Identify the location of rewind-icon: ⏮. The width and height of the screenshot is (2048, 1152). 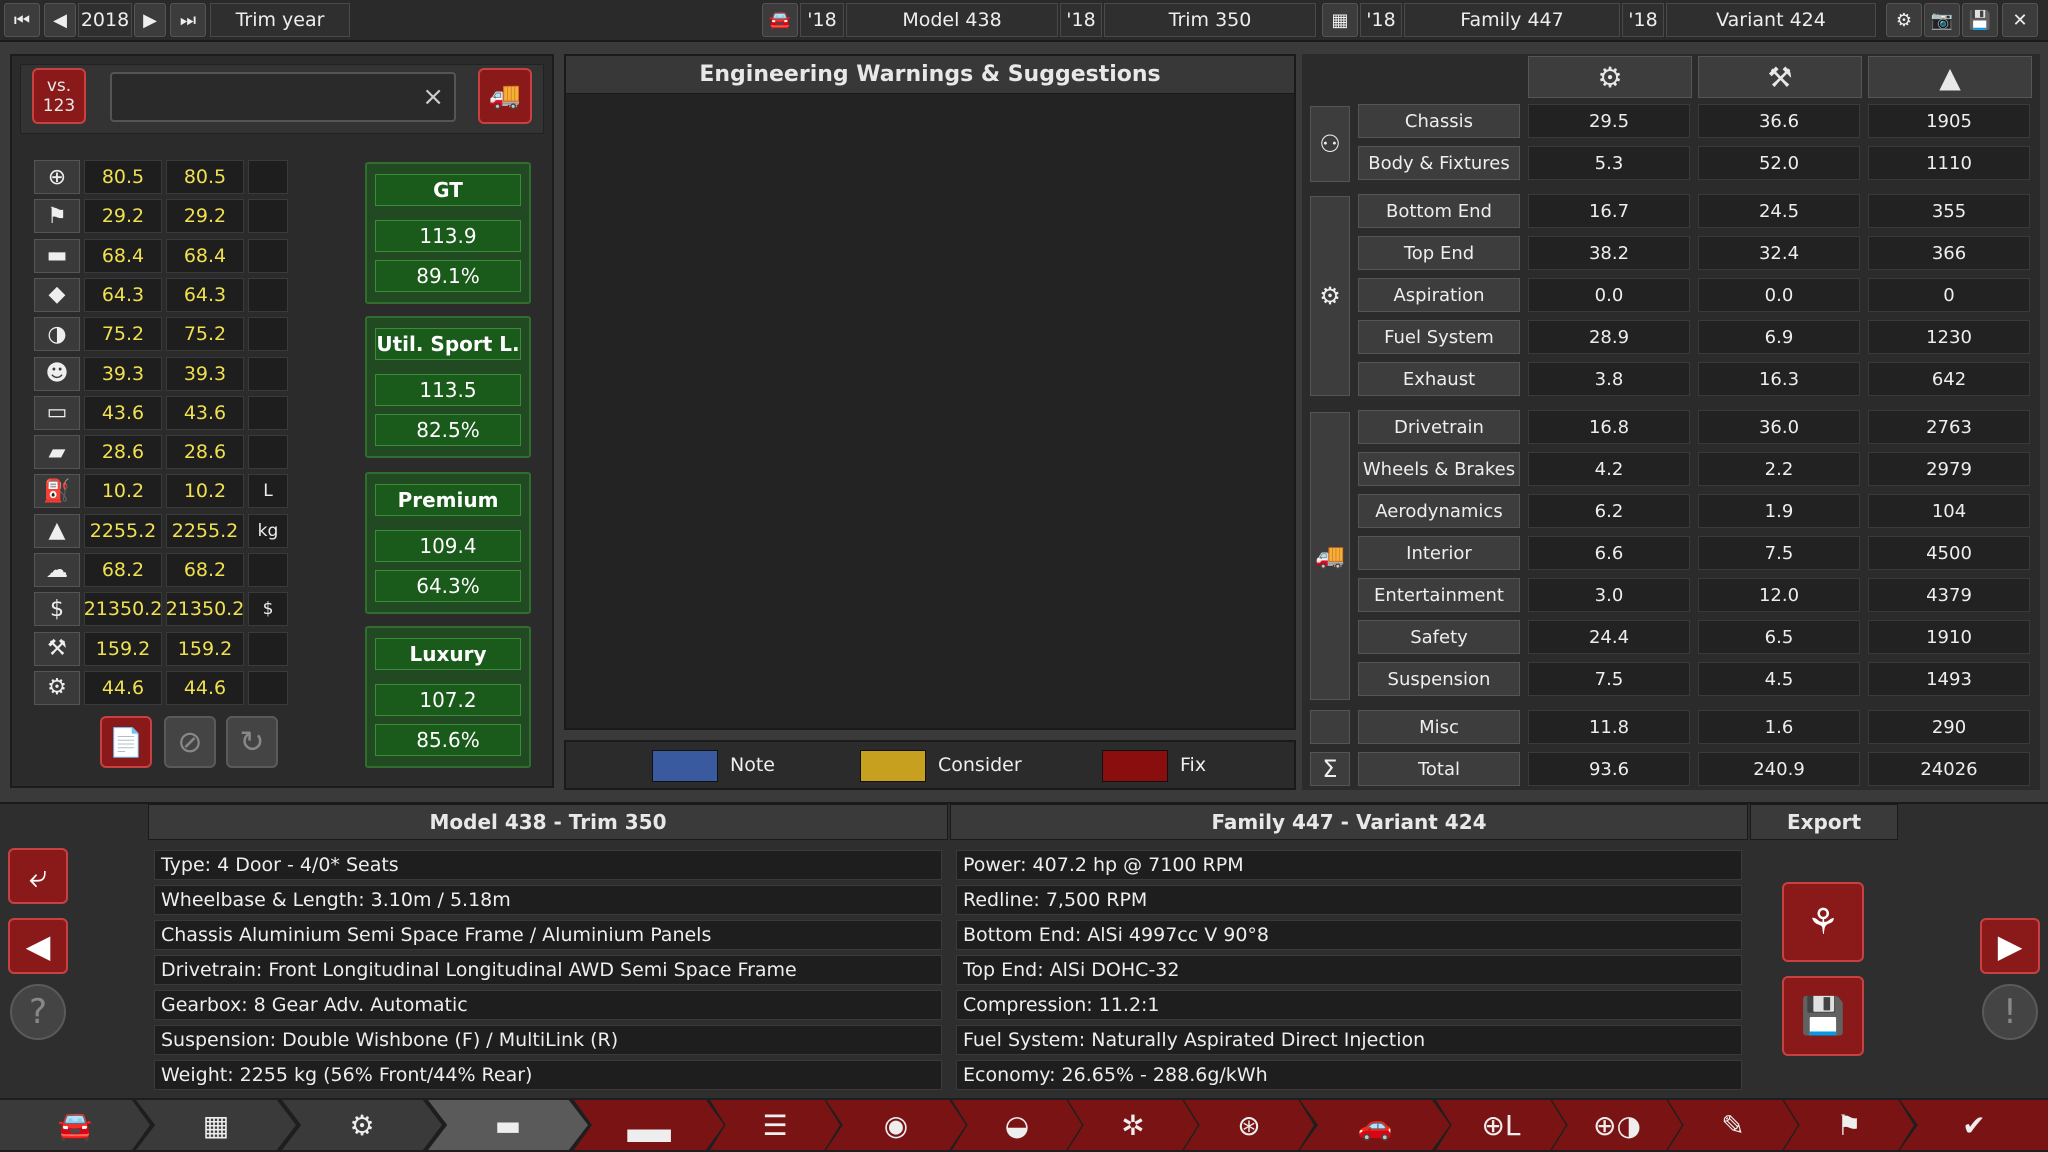
(22, 20).